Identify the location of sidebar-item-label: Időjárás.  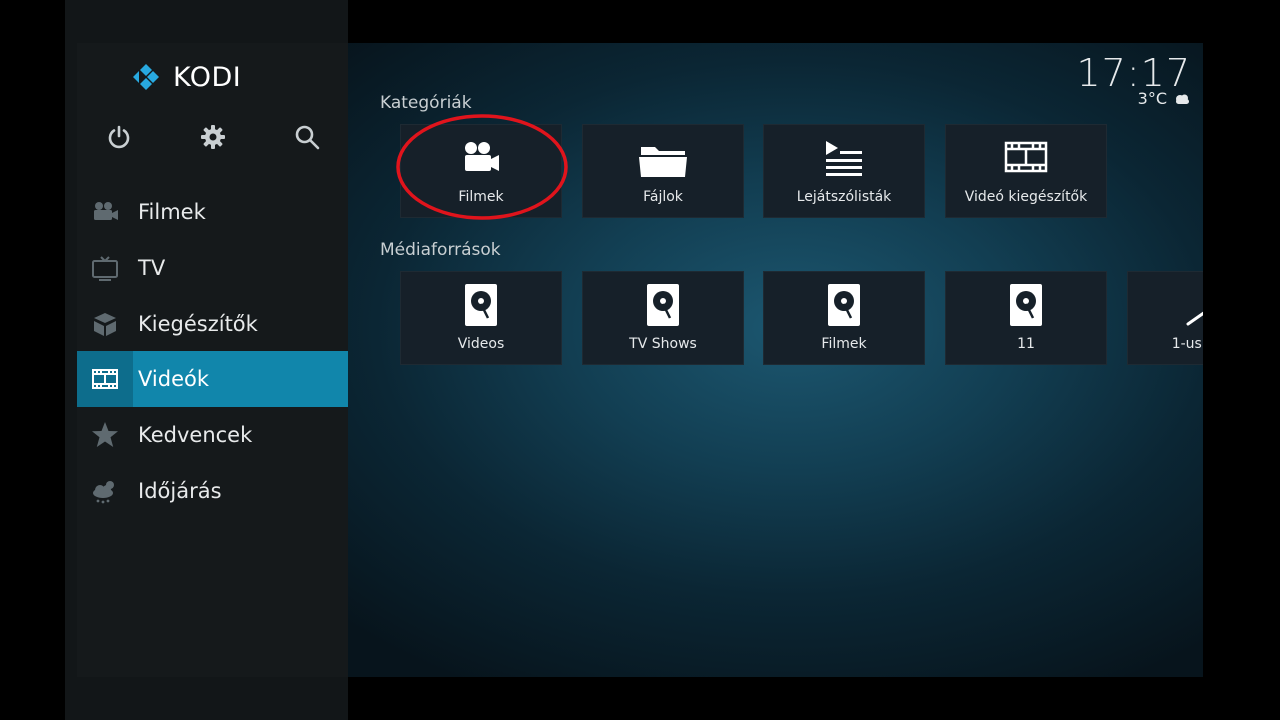
(180, 491).